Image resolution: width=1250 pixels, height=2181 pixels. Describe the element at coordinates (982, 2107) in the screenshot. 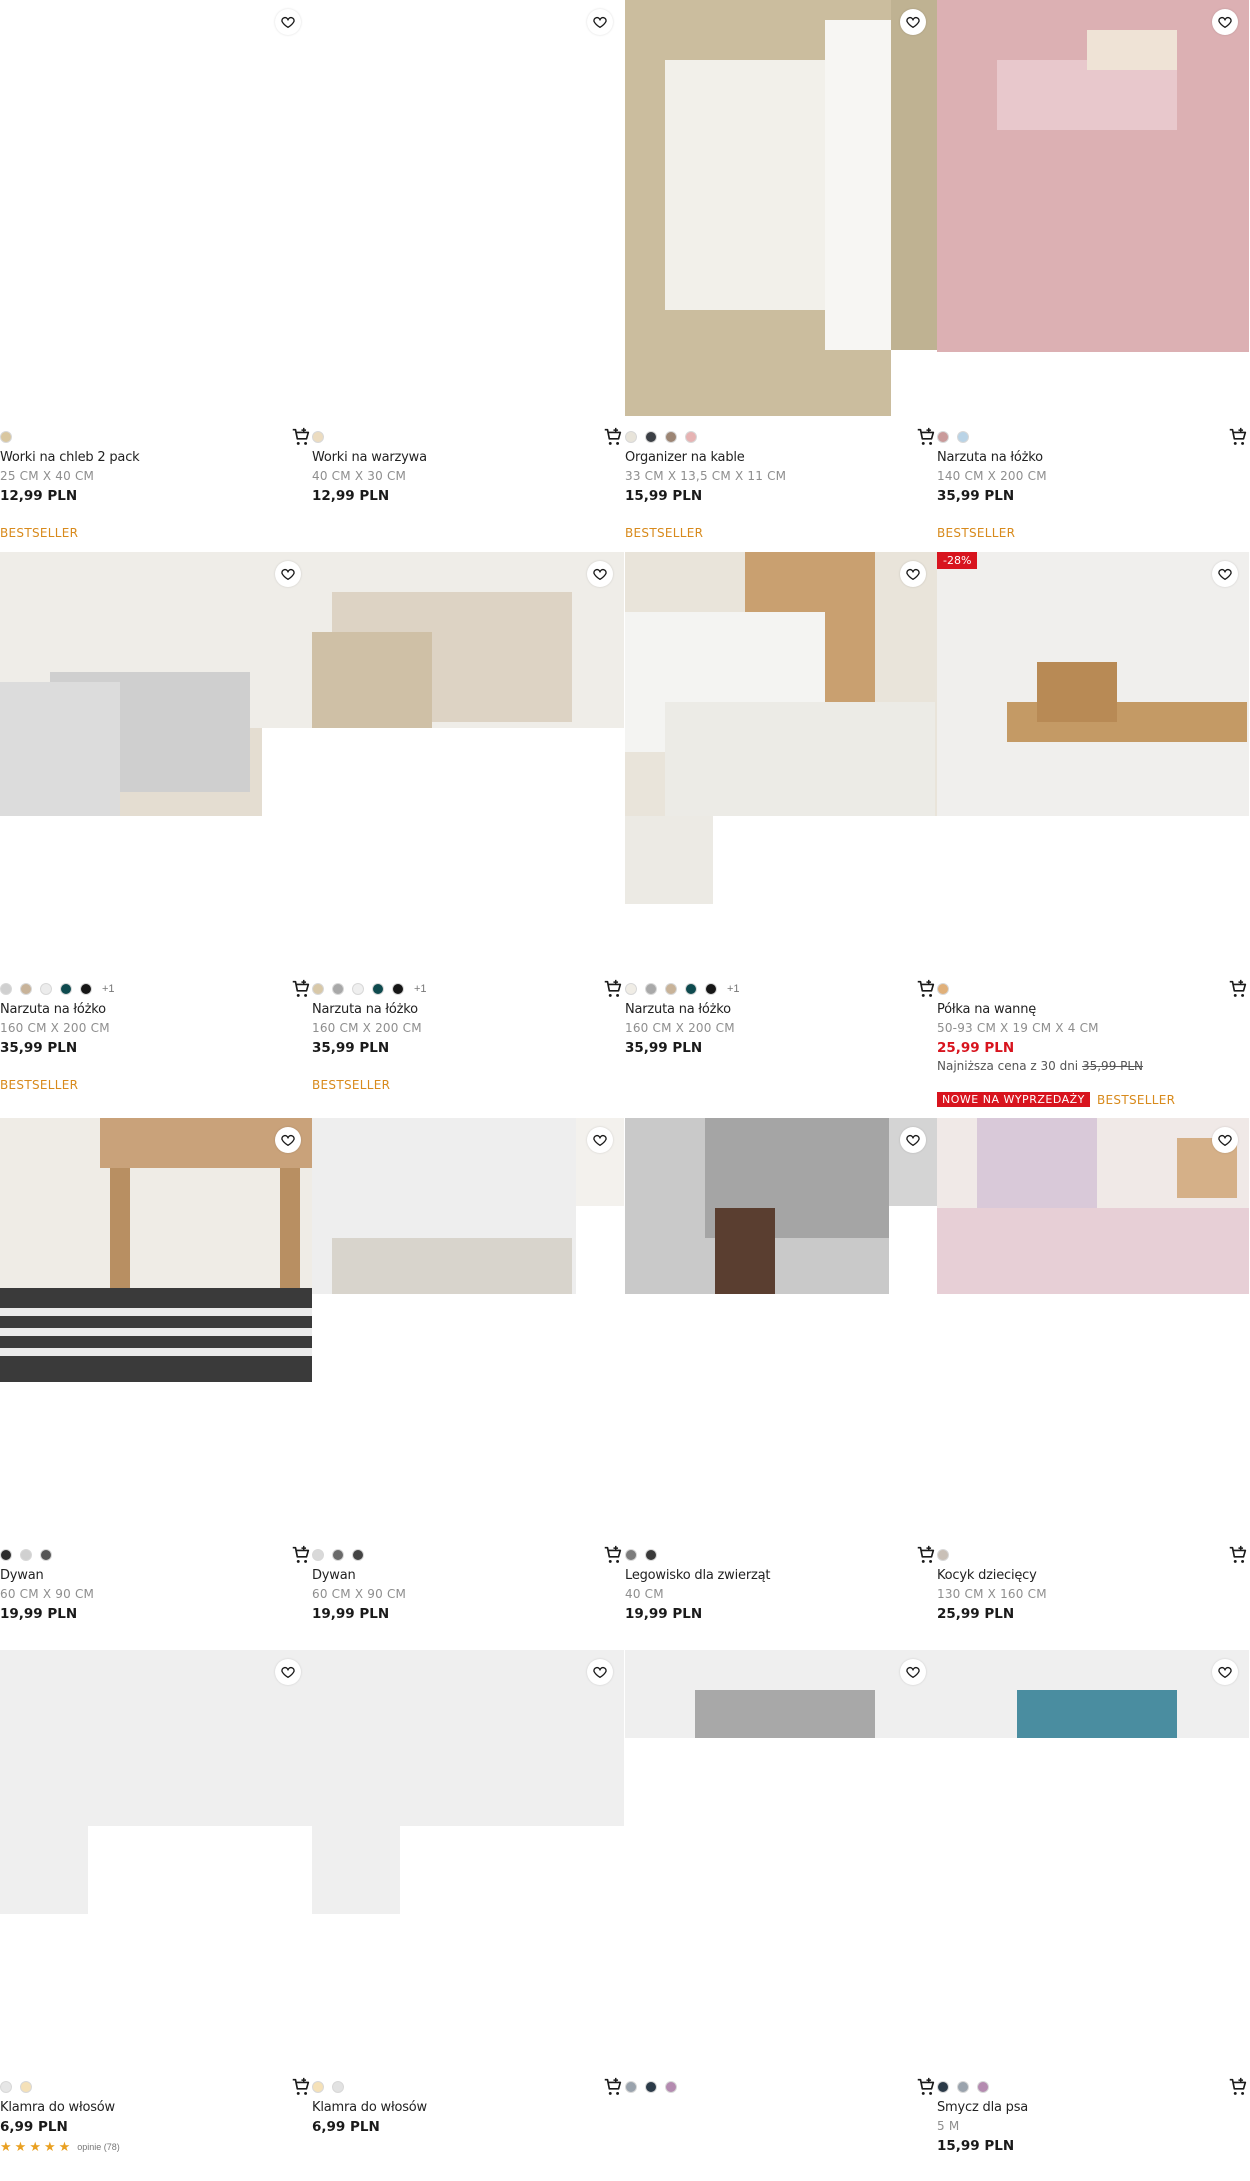

I see `product-name: Smycz dla psa` at that location.